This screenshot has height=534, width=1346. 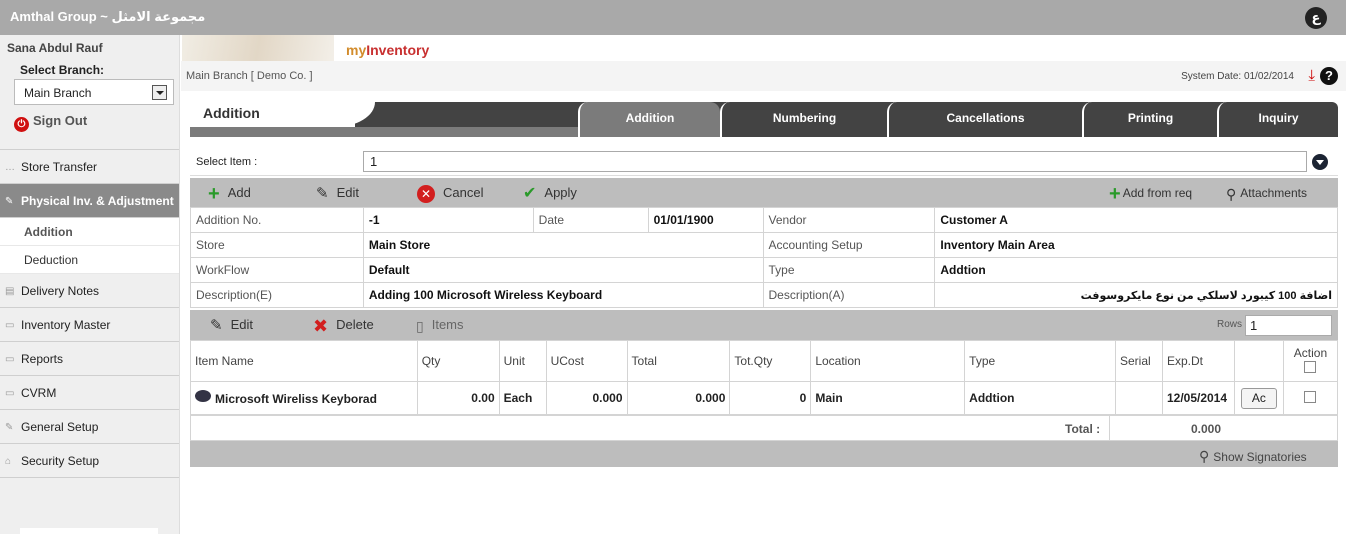 I want to click on app-logo: myInventory, so click(x=387, y=50).